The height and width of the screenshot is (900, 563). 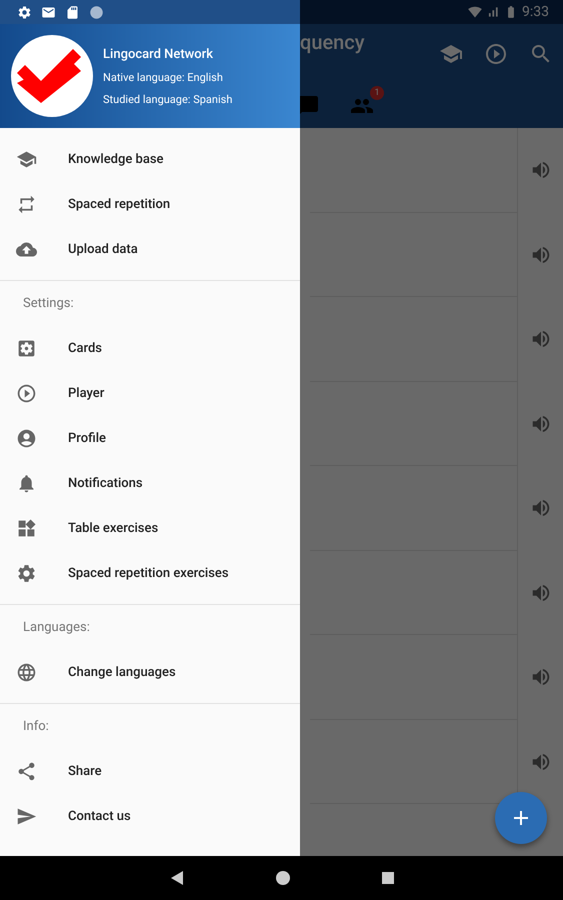 I want to click on recents-icon, so click(x=388, y=878).